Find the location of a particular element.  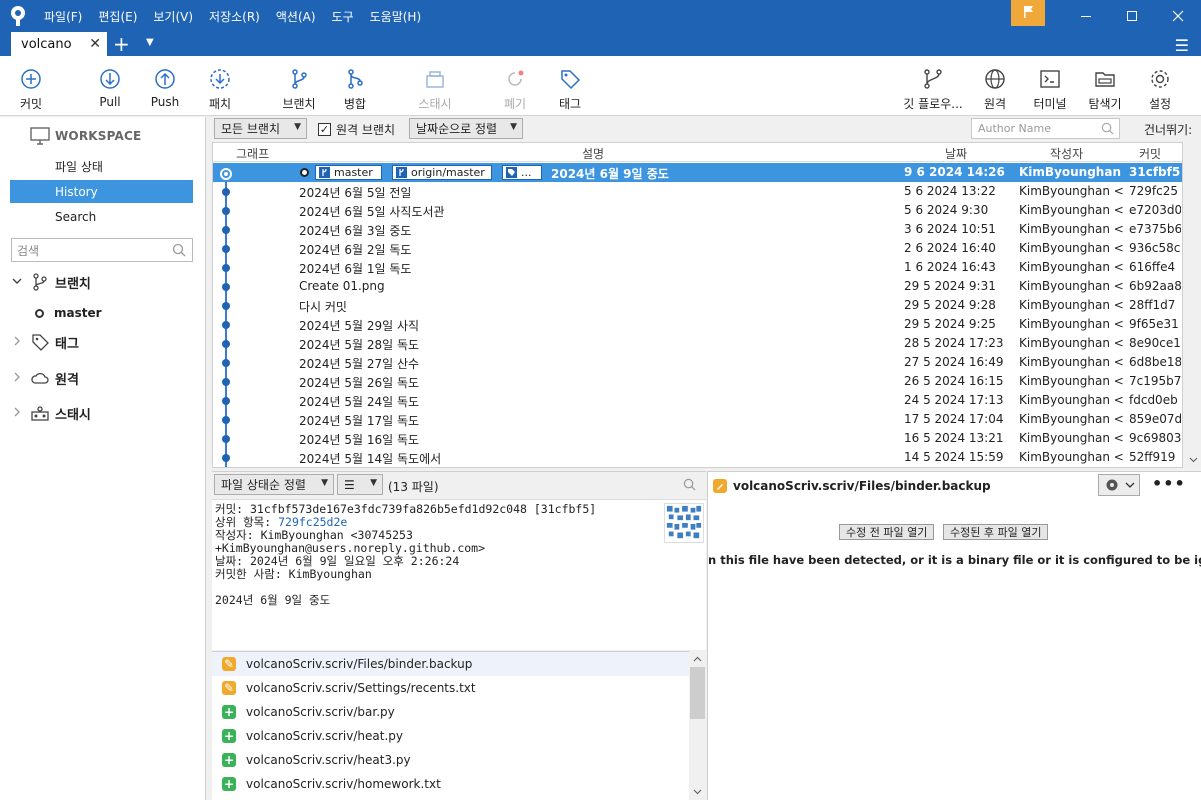

commit-hash: 9f65e31 is located at coordinates (1154, 324).